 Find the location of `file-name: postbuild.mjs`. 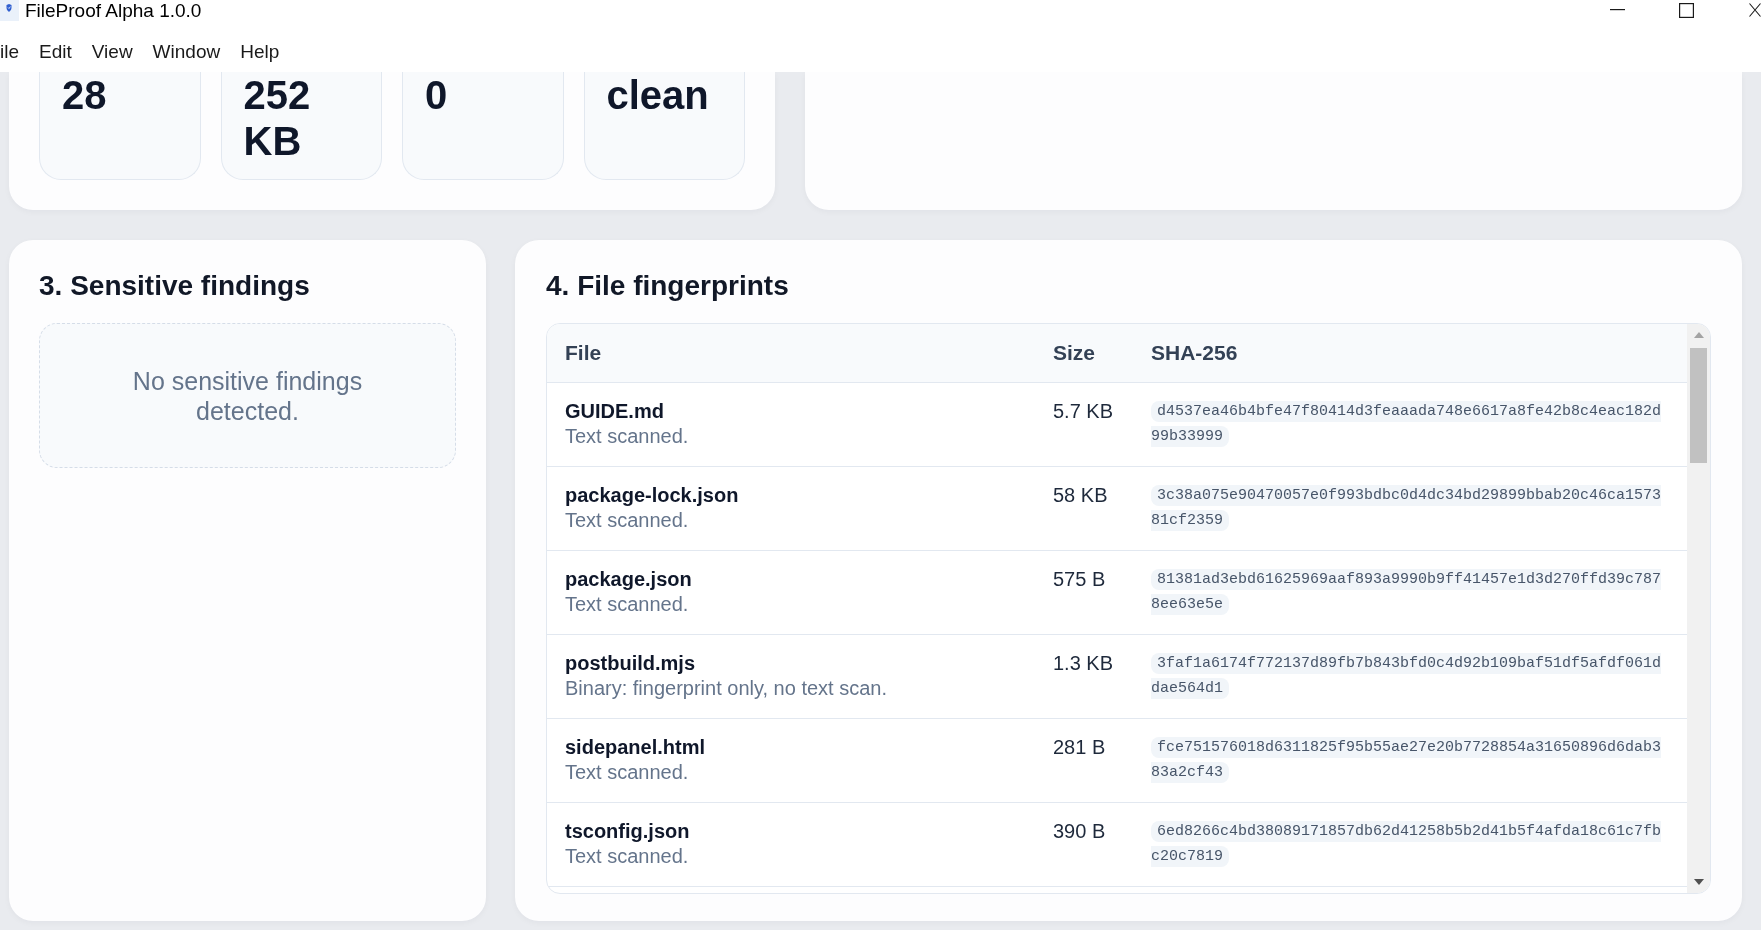

file-name: postbuild.mjs is located at coordinates (630, 663).